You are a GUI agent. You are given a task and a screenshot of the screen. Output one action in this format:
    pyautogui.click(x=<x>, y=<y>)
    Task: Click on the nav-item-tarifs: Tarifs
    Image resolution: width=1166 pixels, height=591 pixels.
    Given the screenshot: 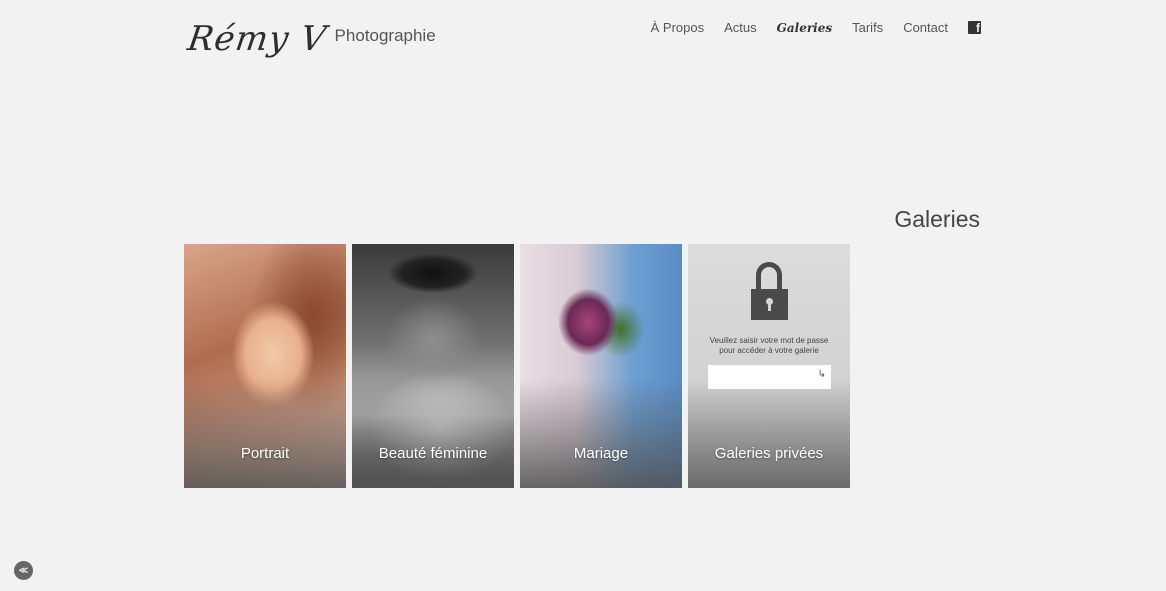 What is the action you would take?
    pyautogui.click(x=867, y=27)
    